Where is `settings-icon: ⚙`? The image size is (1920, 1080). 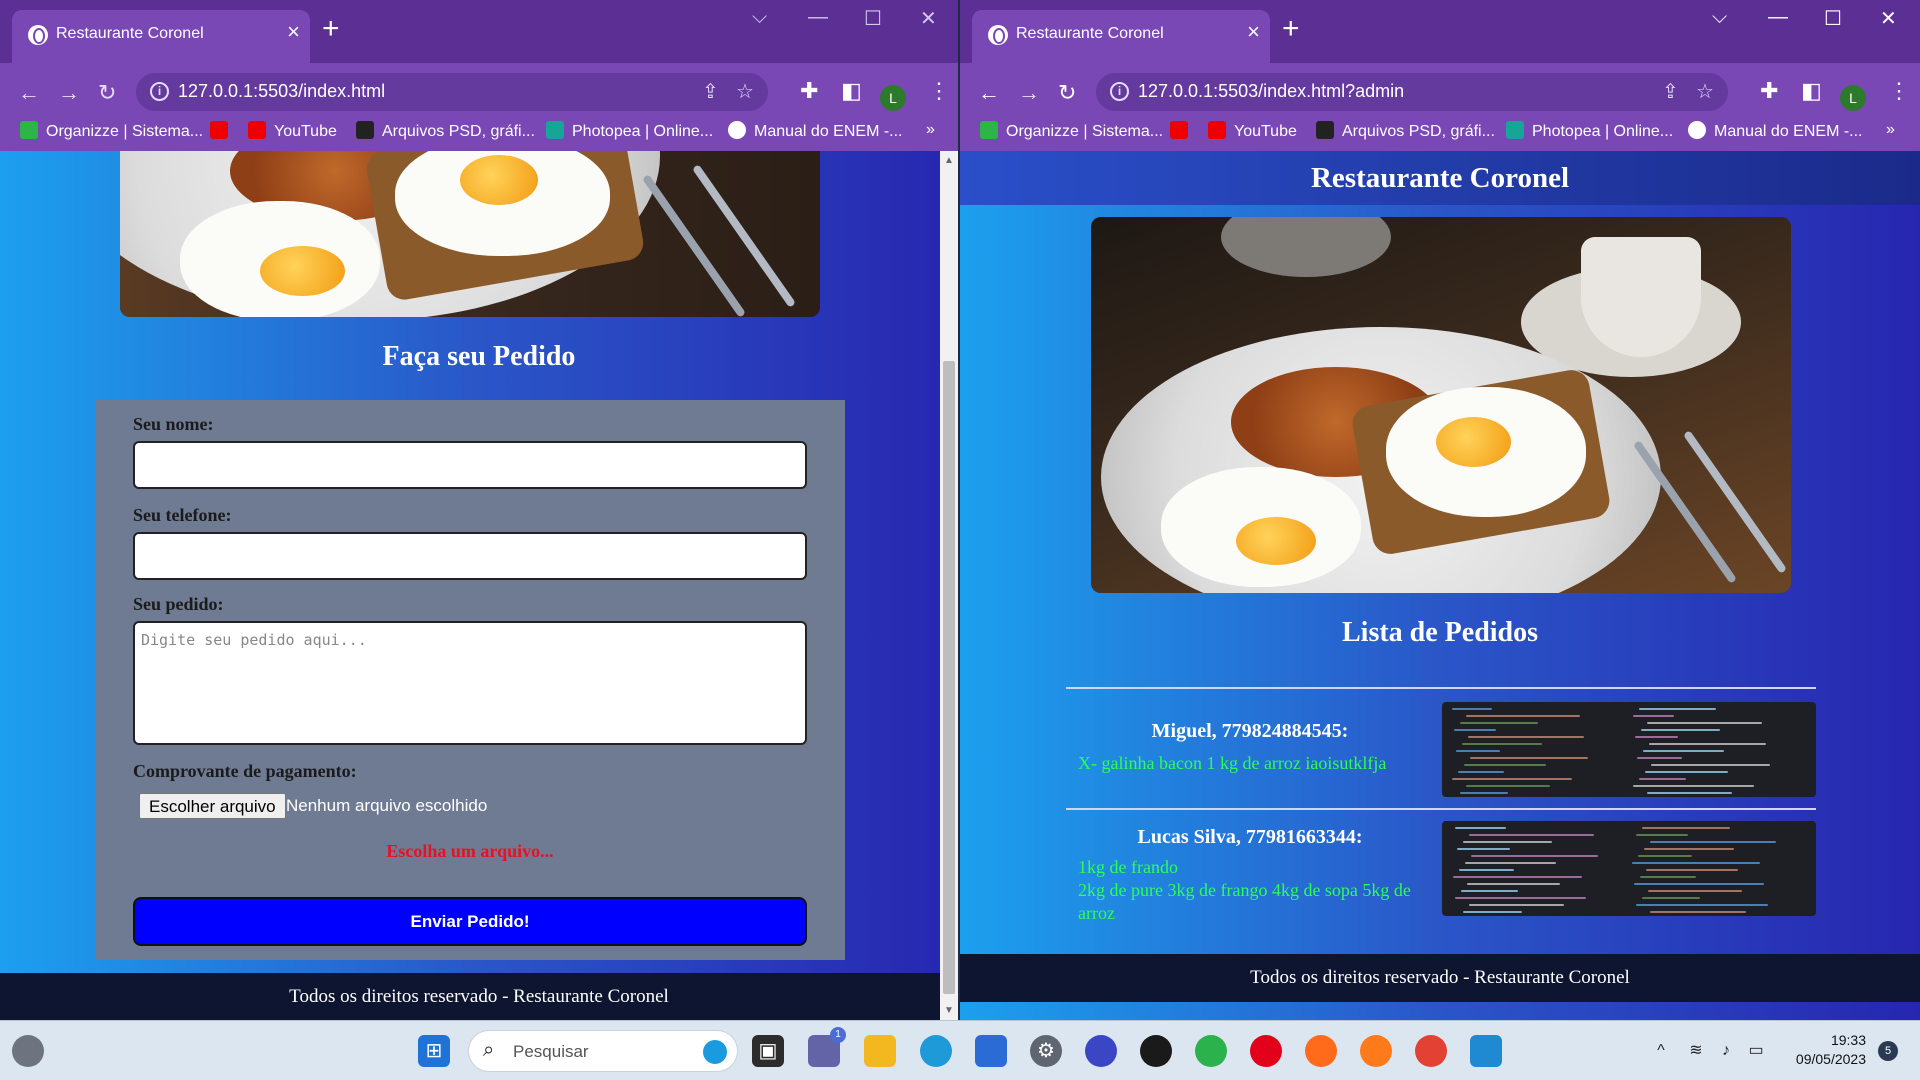
settings-icon: ⚙ is located at coordinates (1046, 1051).